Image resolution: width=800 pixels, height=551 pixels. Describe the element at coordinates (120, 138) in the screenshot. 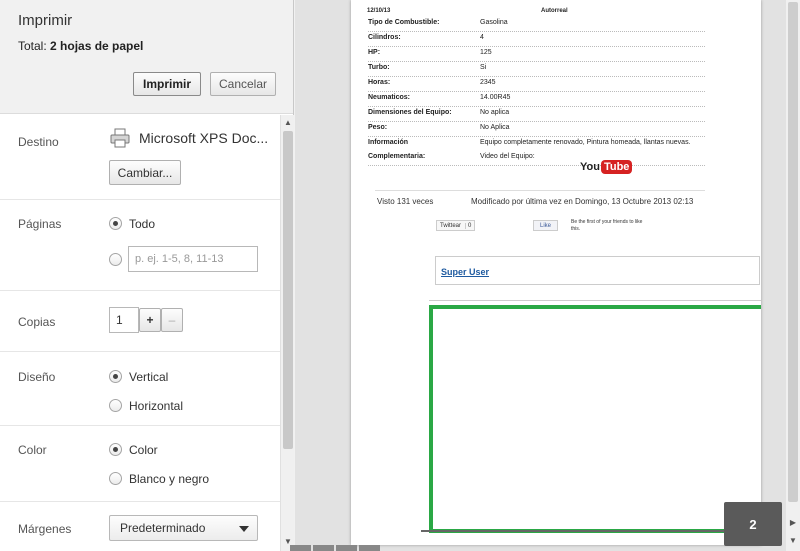

I see `printer-icon` at that location.